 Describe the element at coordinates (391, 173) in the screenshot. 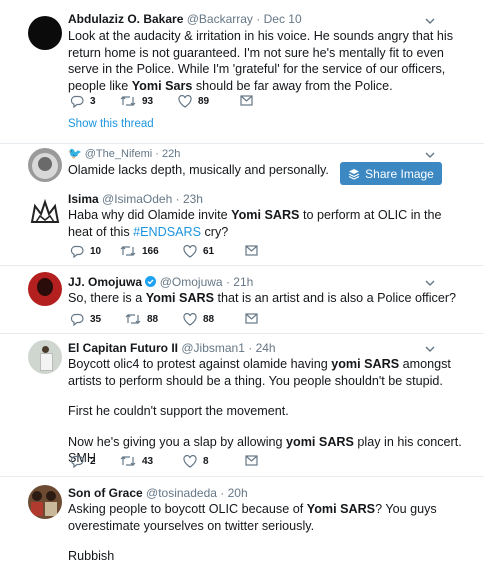

I see `share-image-button: Share Image` at that location.